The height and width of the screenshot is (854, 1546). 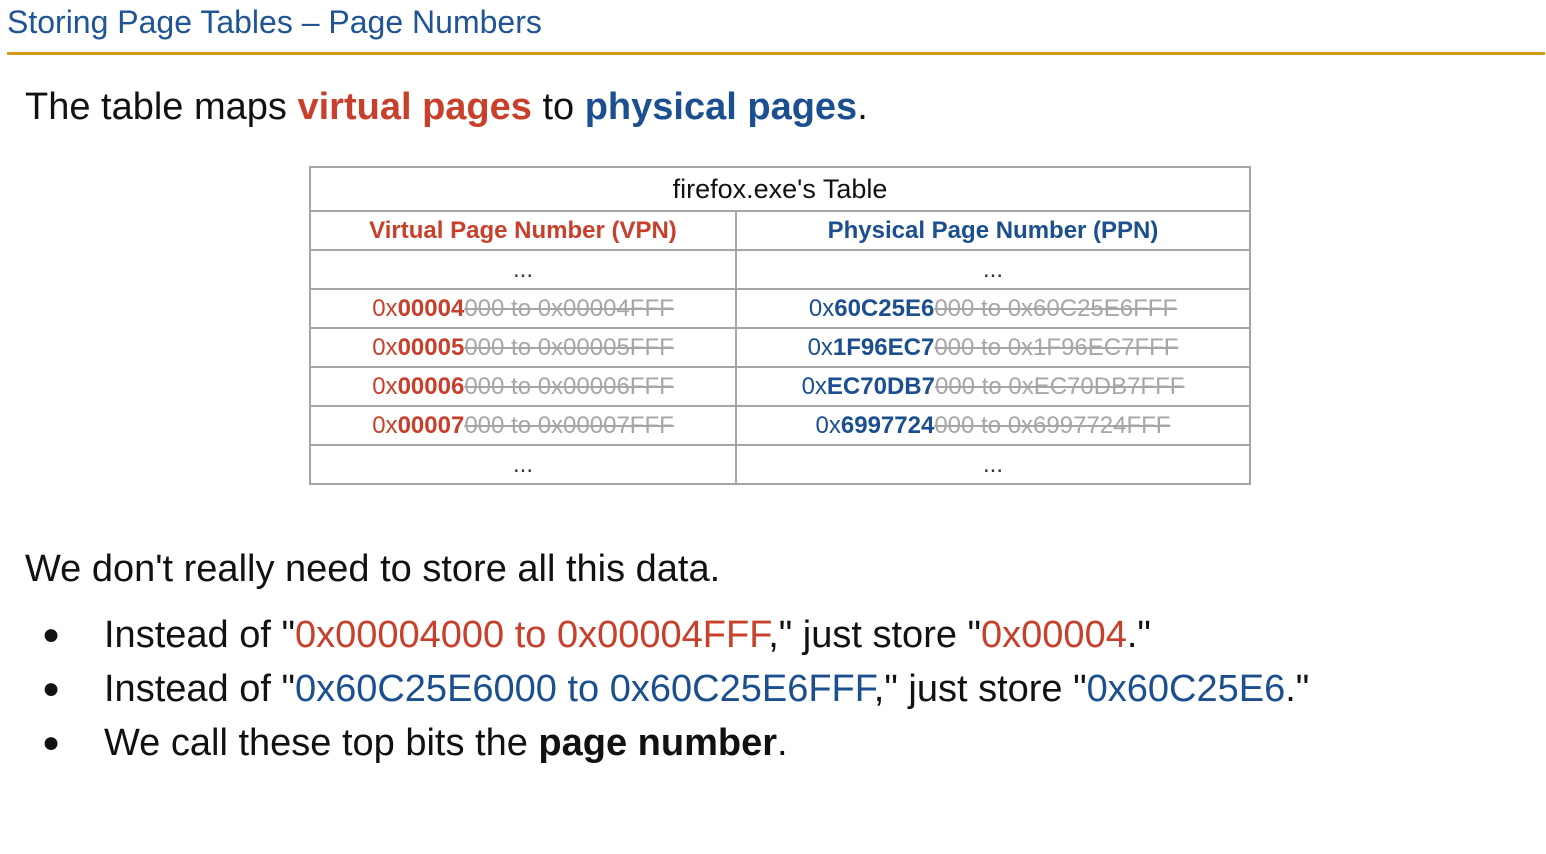 I want to click on ppn-value: EC70DB7, so click(x=880, y=386).